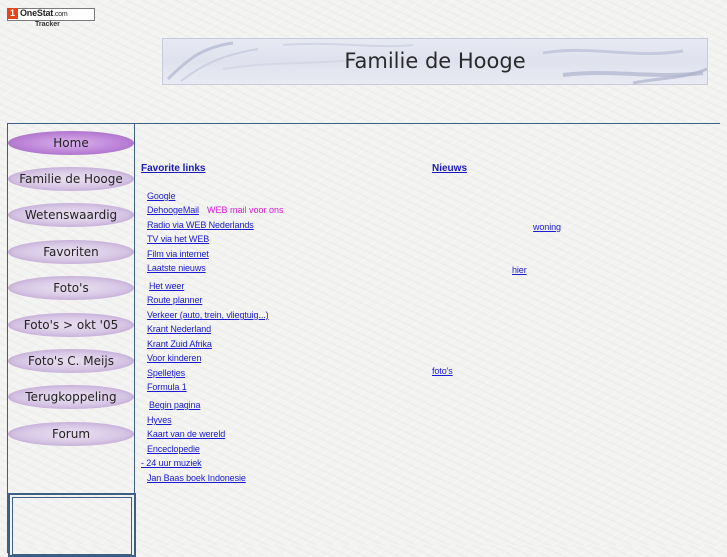 The image size is (727, 557). I want to click on news-link-fotos: foto's, so click(442, 371).